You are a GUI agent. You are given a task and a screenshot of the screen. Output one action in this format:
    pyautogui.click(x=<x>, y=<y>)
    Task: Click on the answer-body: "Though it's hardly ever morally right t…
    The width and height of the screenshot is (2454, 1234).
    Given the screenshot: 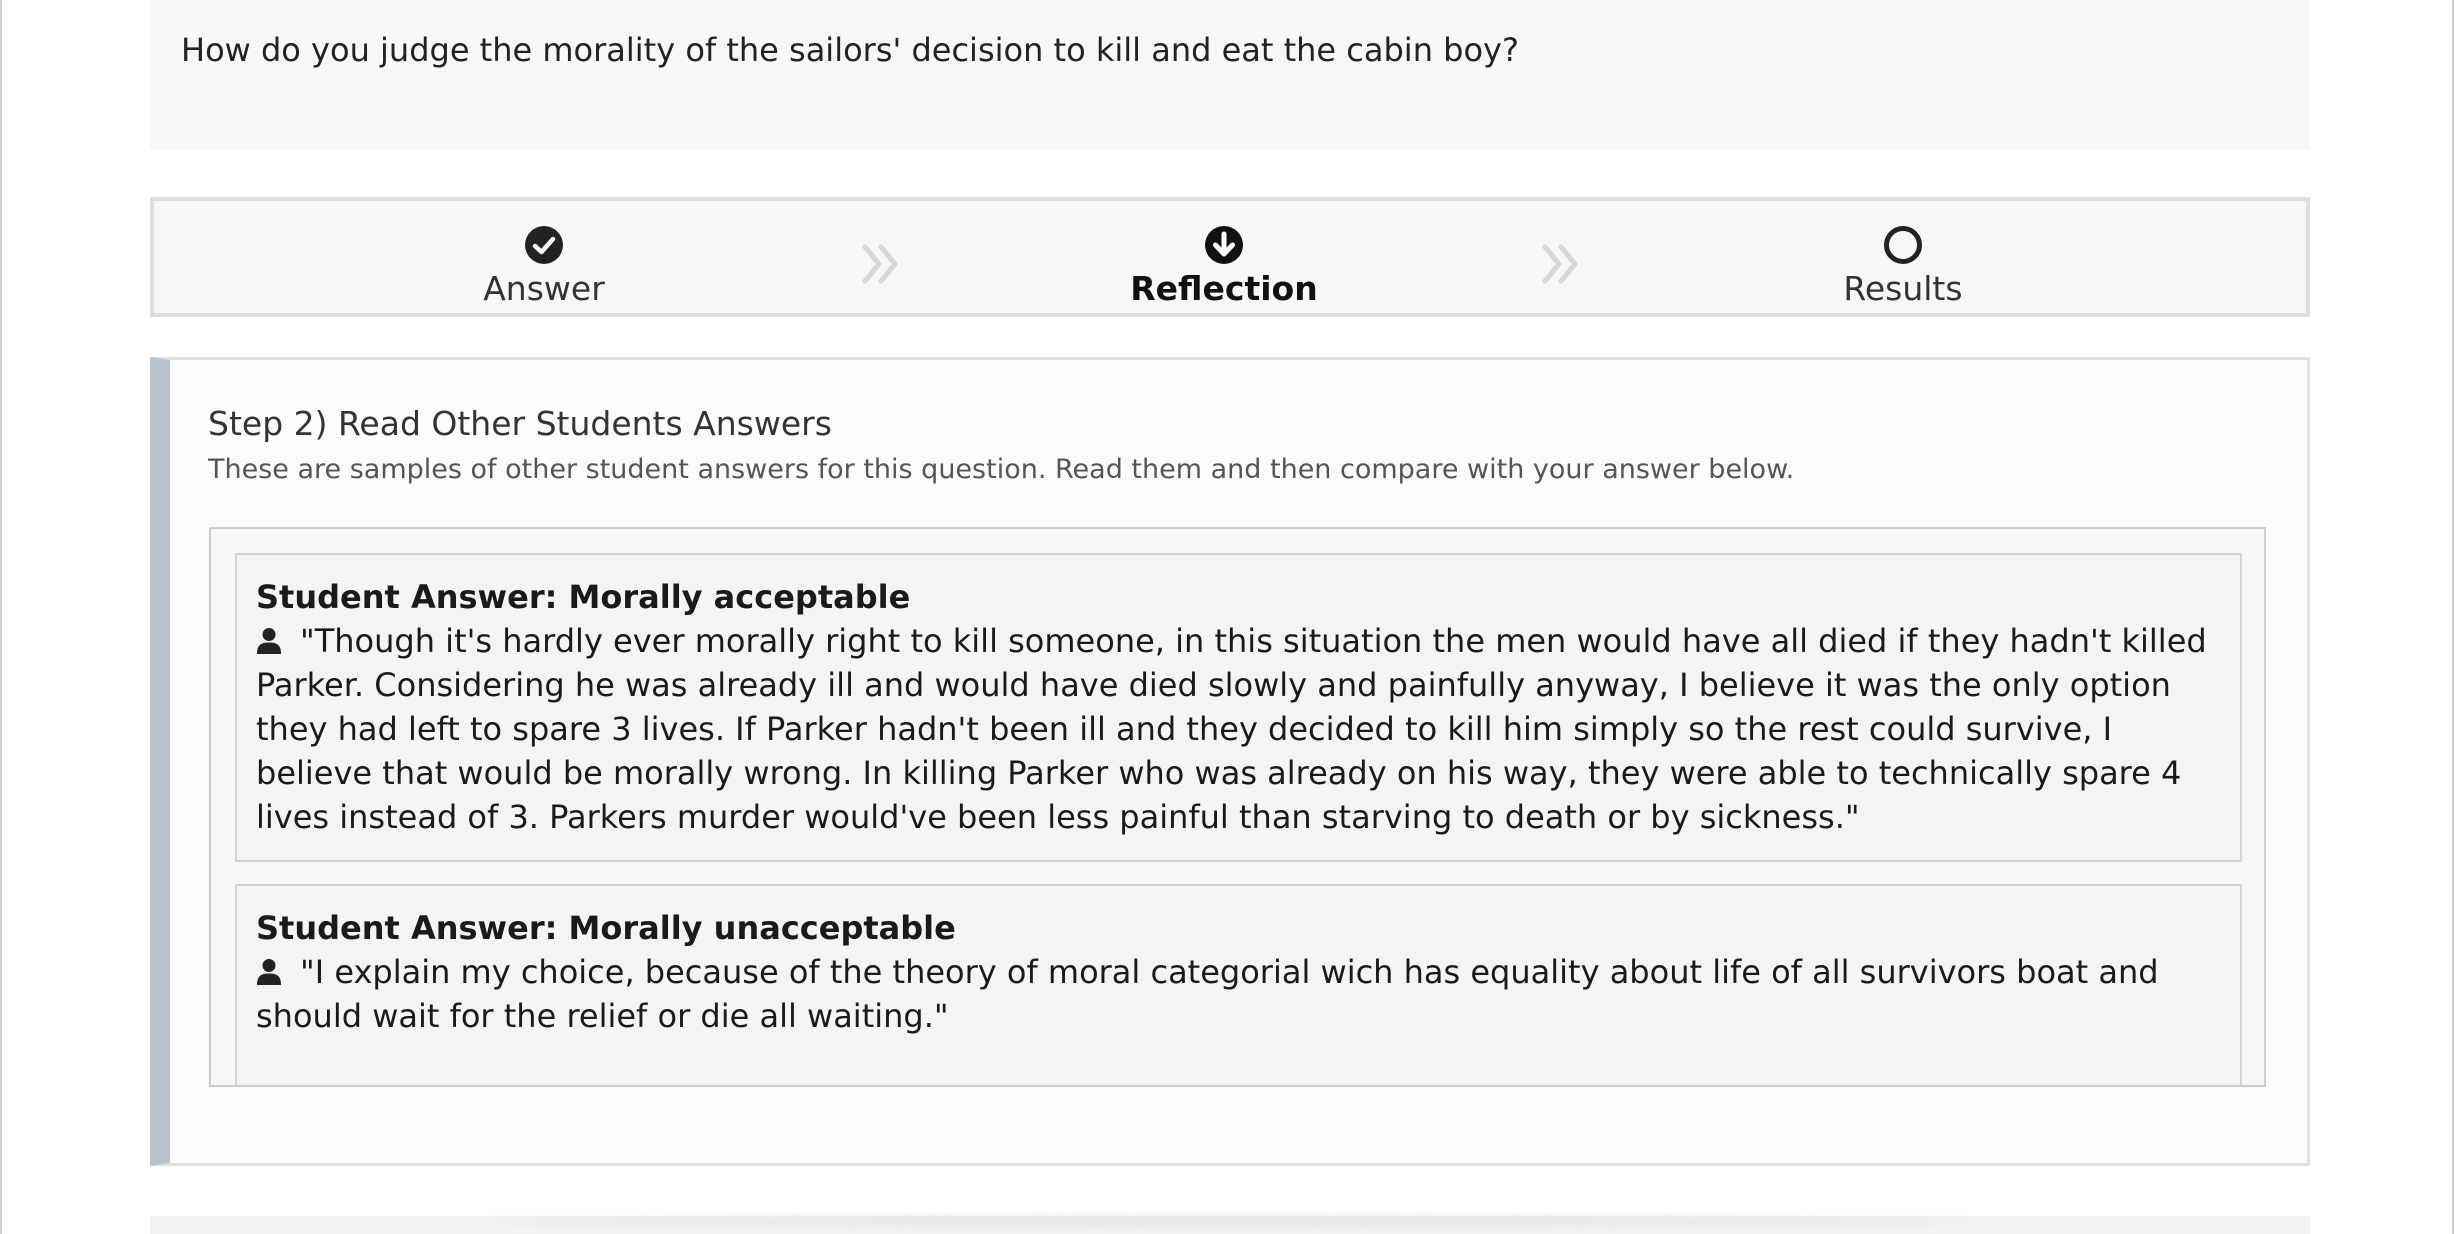 What is the action you would take?
    pyautogui.click(x=1239, y=729)
    